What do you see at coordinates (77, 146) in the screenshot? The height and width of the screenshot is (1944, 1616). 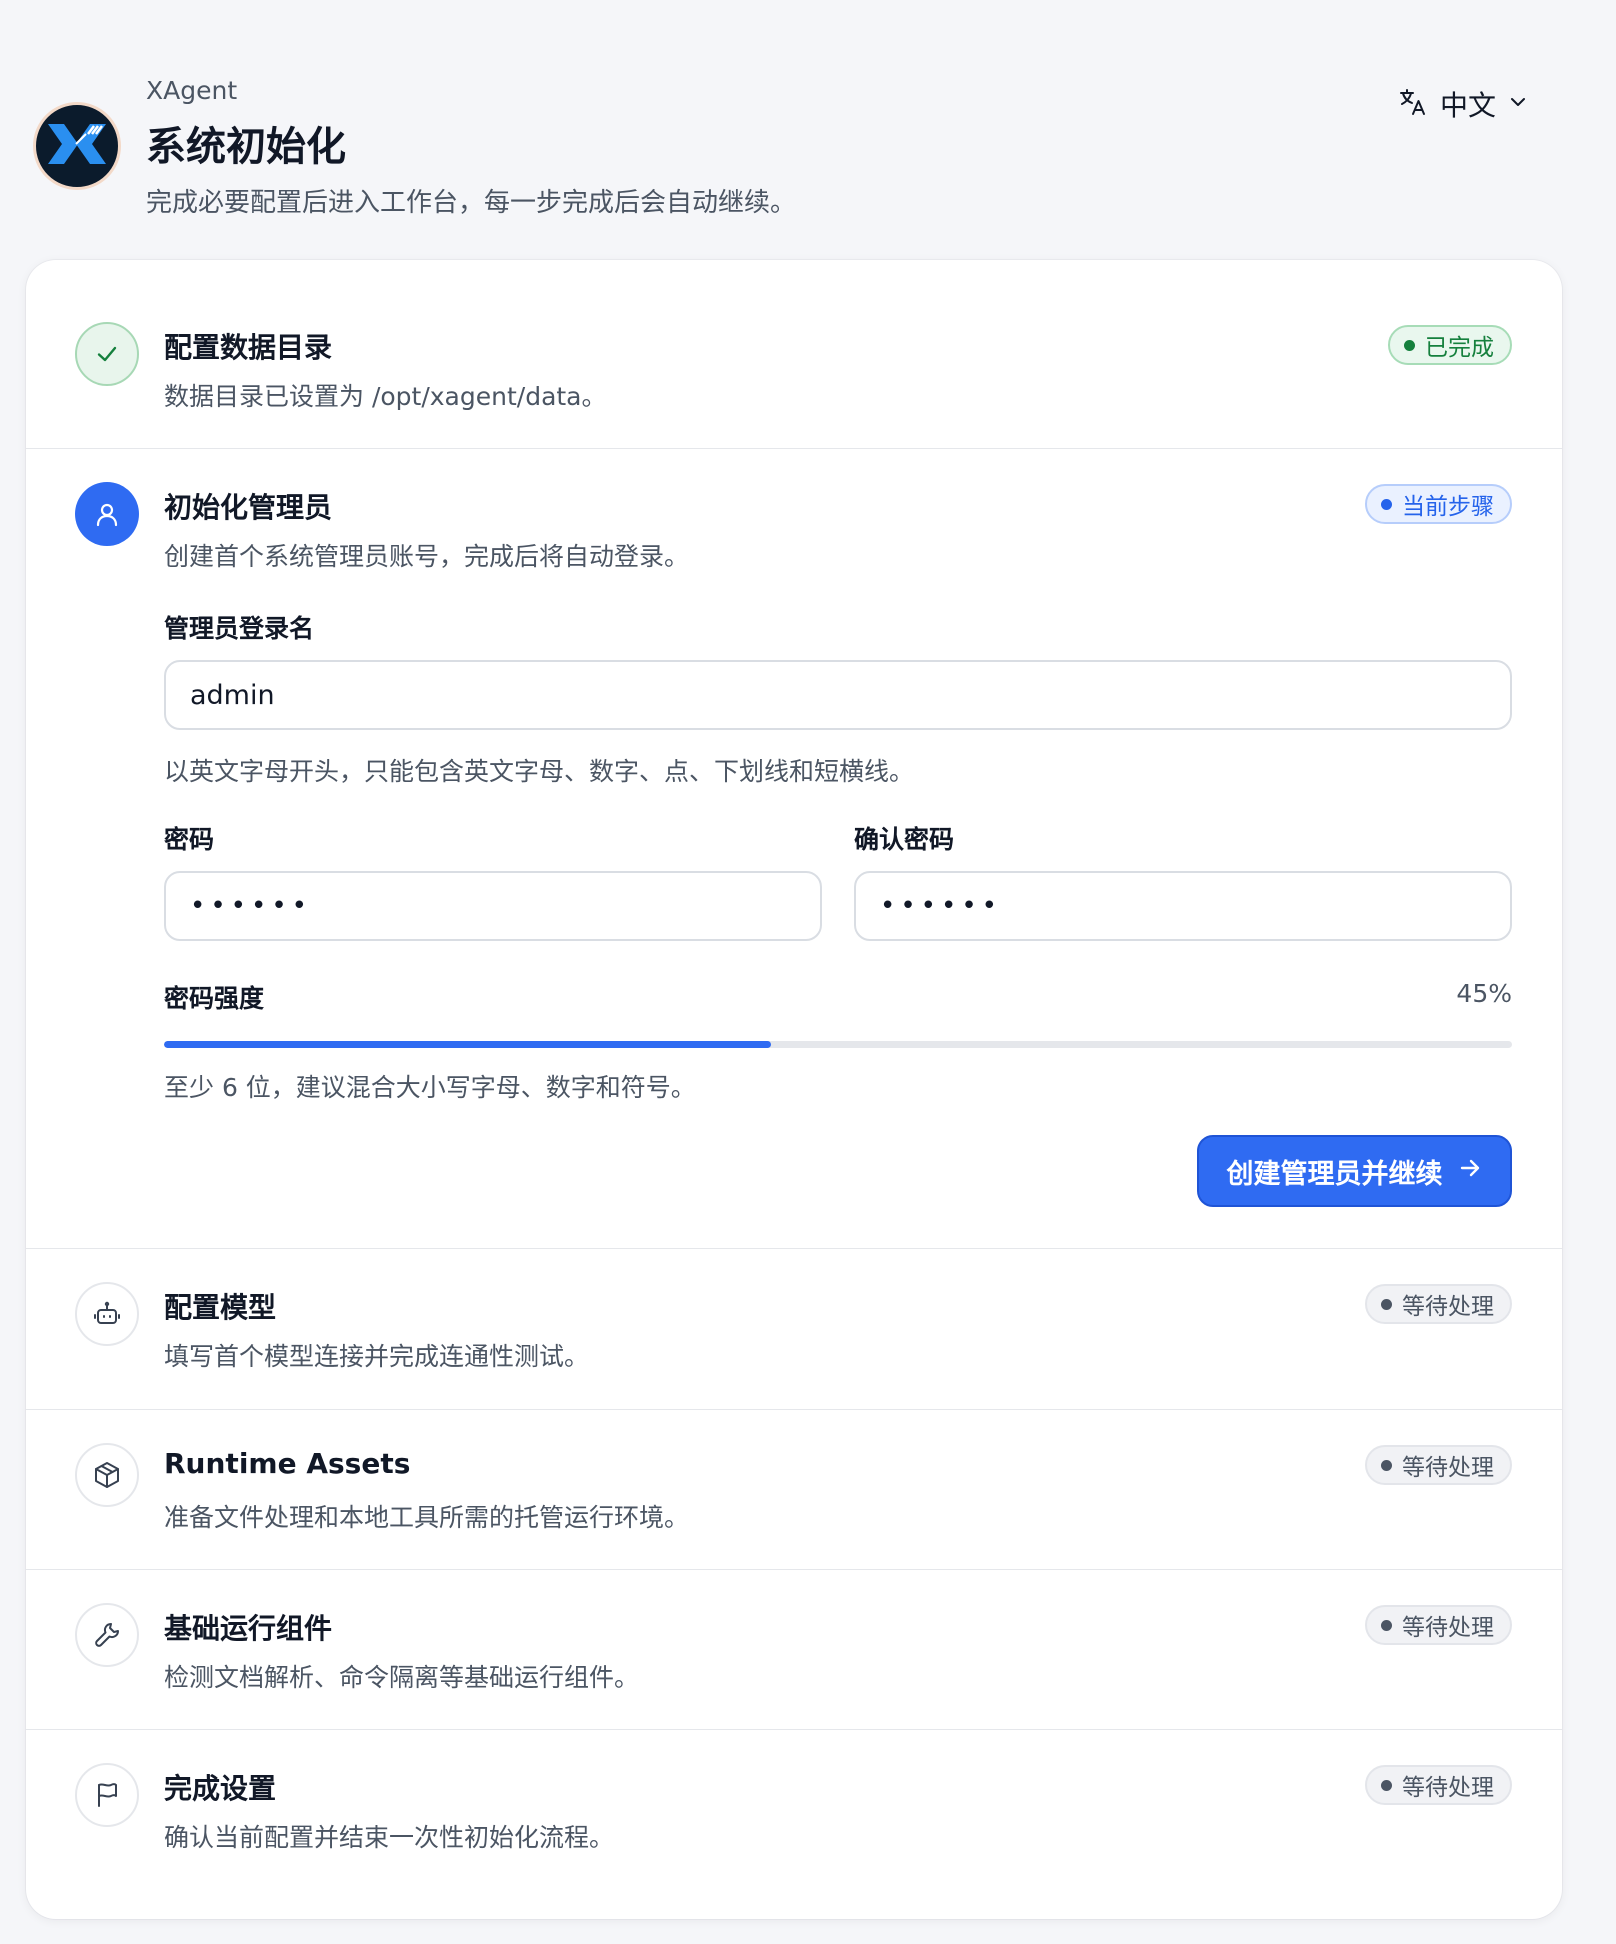 I see `app-logo` at bounding box center [77, 146].